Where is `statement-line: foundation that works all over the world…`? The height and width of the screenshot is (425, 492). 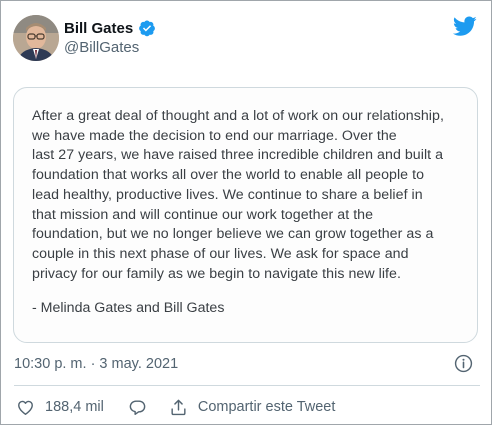
statement-line: foundation that works all over the world… is located at coordinates (228, 175).